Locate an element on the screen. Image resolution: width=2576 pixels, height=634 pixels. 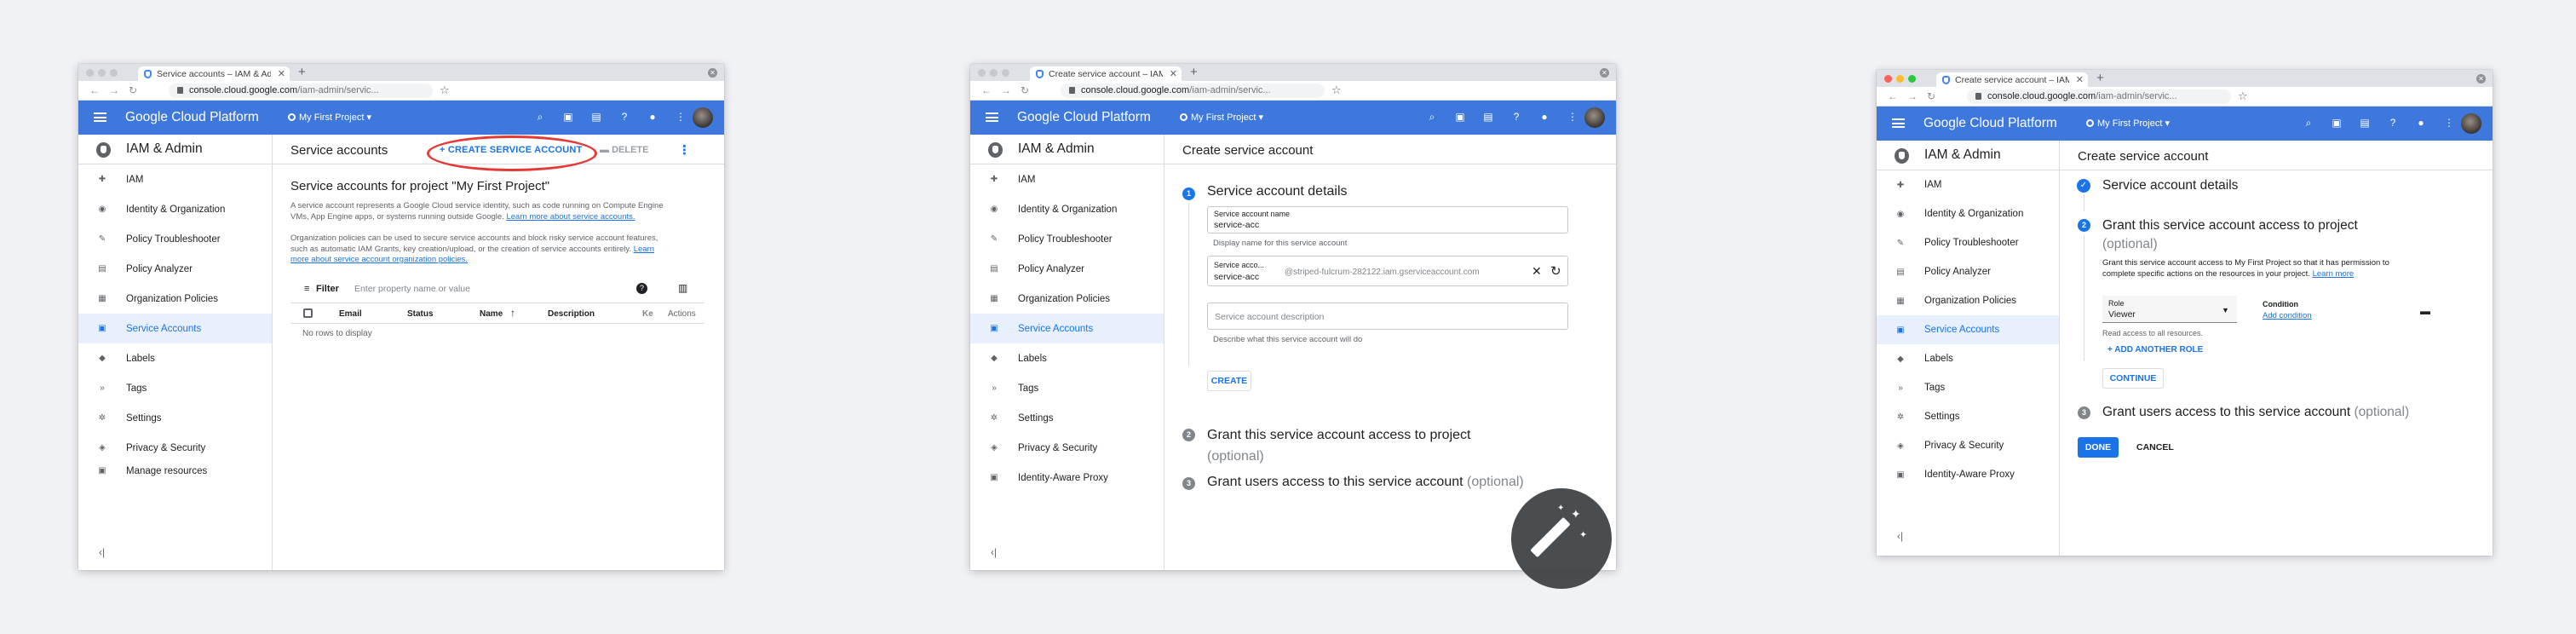
service-account-name-field: Service account name service-acc is located at coordinates (1387, 219).